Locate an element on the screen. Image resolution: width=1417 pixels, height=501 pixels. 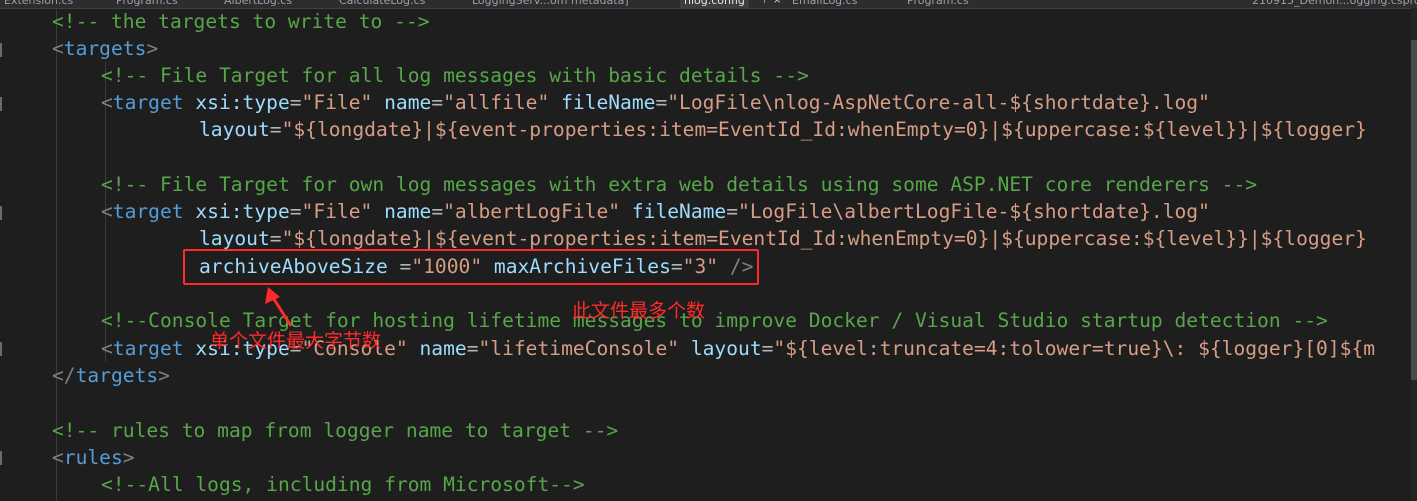
tab-albertlog-cs: AlbertLog.cs is located at coordinates (258, 4).